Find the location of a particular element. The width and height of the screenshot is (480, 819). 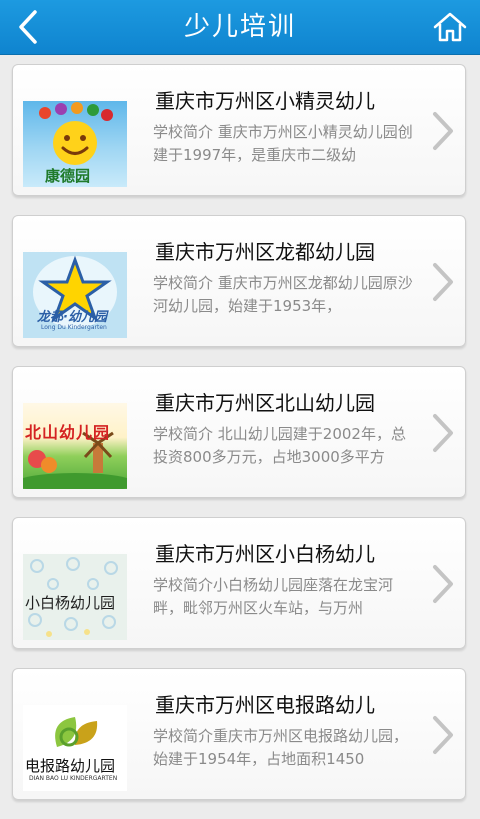

page-title: 少儿培训 is located at coordinates (239, 27).